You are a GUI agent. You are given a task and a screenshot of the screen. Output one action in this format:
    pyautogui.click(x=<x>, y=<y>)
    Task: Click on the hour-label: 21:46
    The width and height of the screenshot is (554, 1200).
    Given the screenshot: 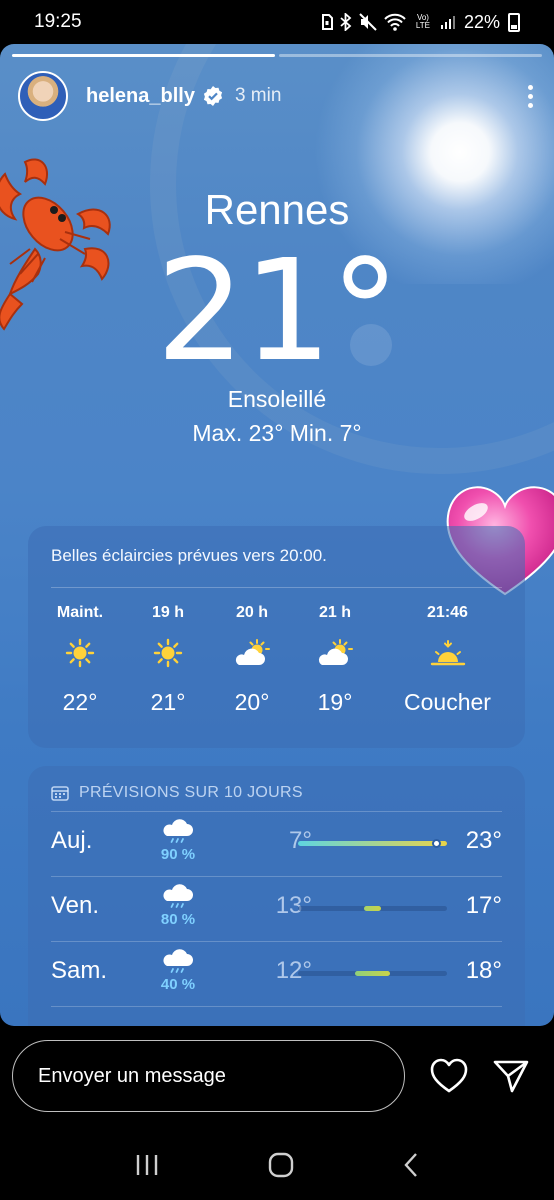 What is the action you would take?
    pyautogui.click(x=447, y=612)
    